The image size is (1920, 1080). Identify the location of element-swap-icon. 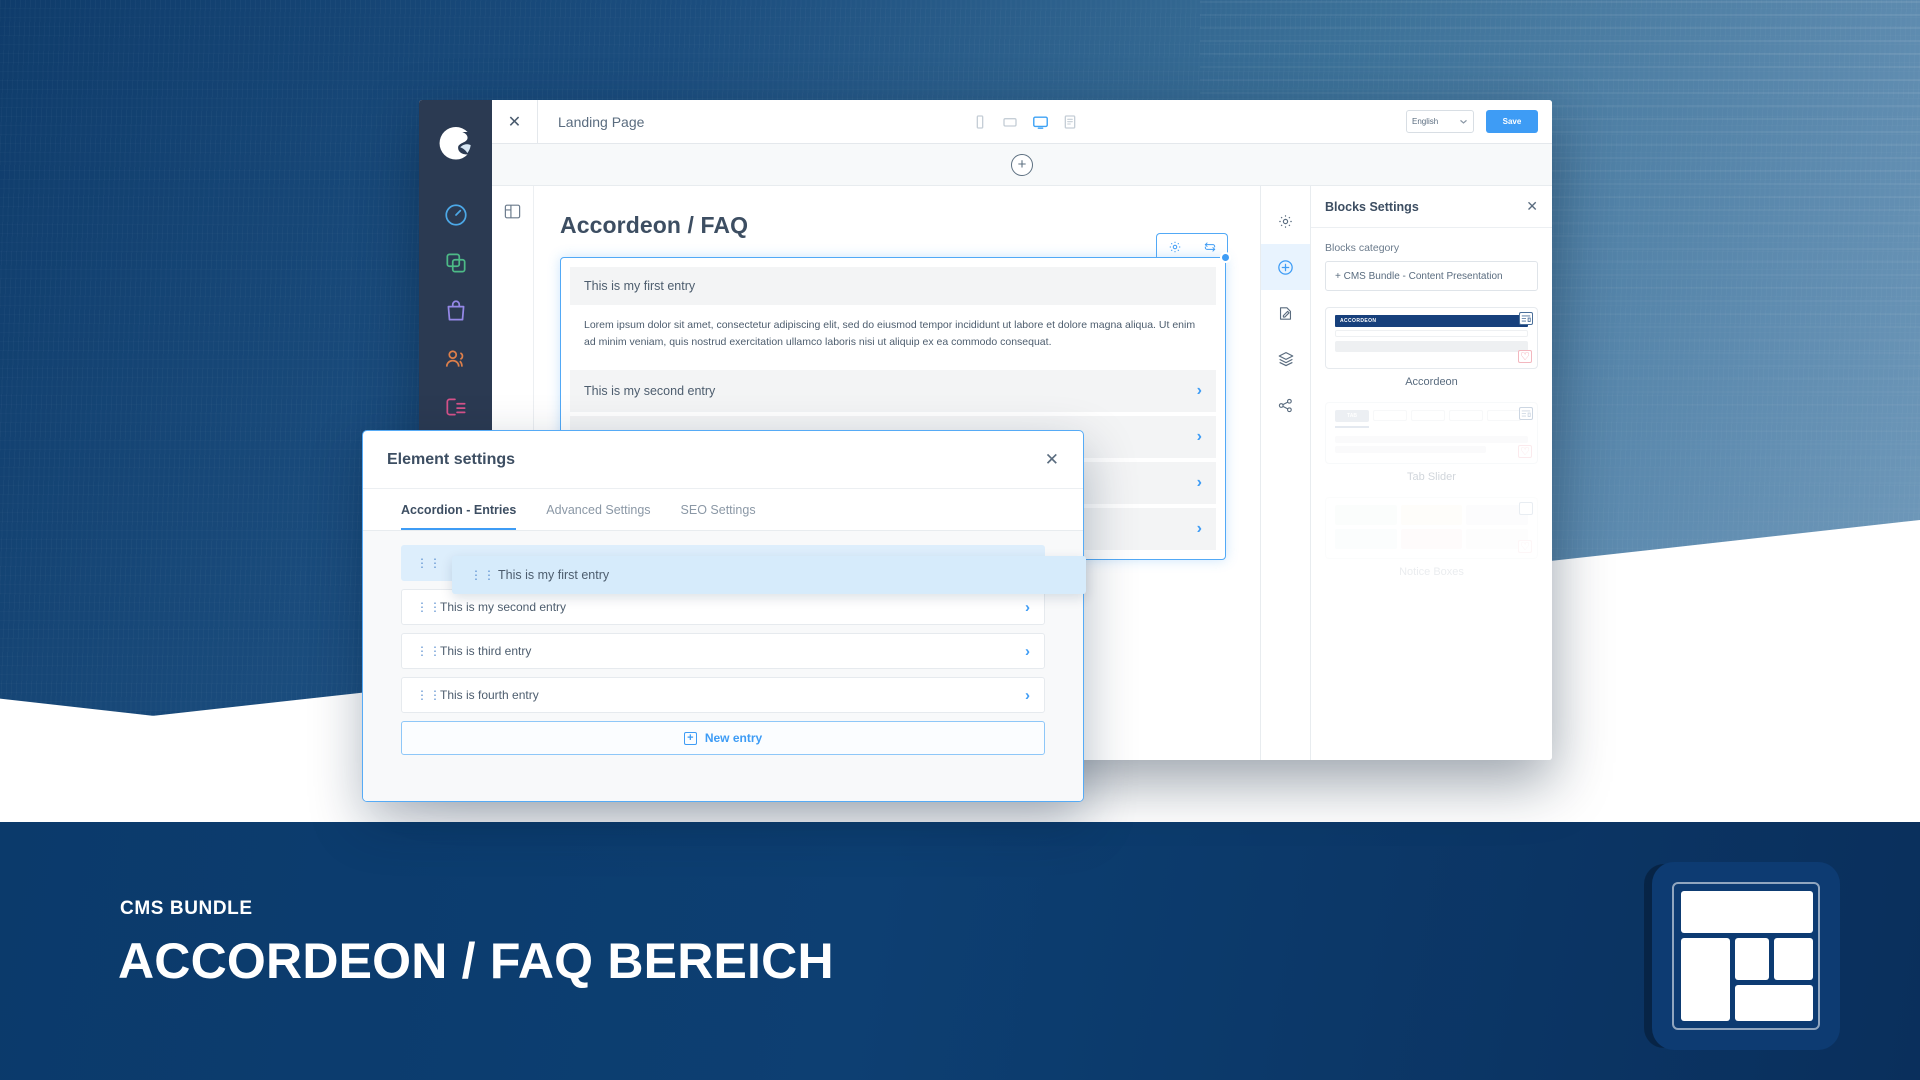
(1210, 247).